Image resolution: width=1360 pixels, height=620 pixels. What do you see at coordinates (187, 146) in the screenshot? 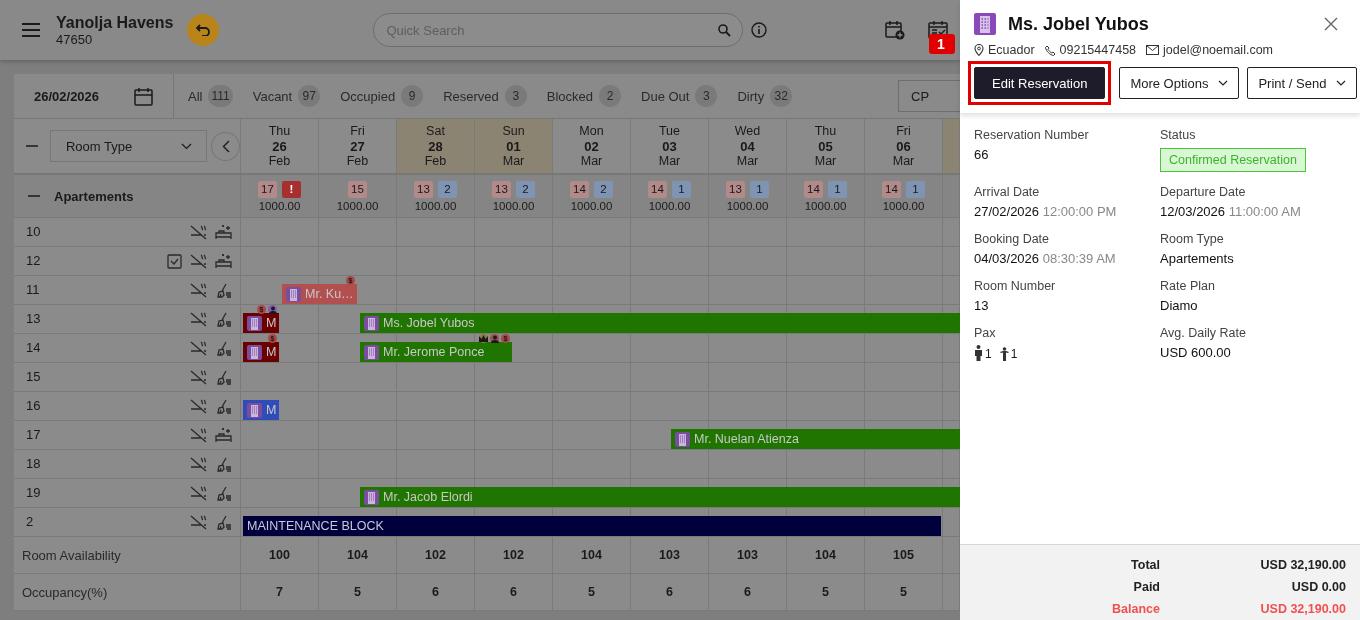
I see `chevron-icon` at bounding box center [187, 146].